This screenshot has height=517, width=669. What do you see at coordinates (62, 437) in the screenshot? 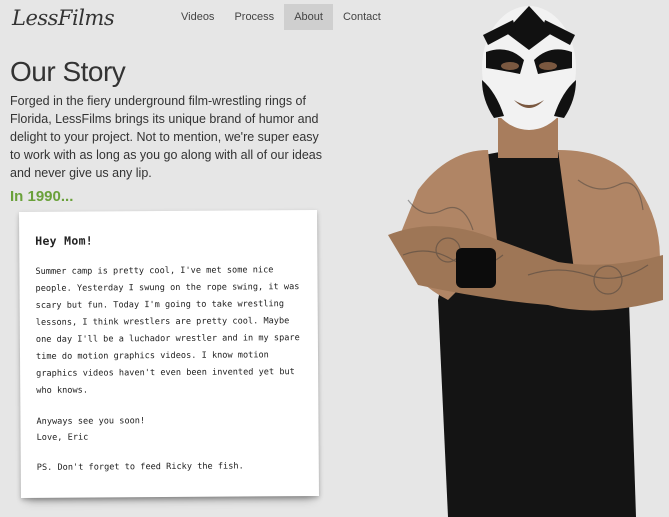
I see `letter-signature: Love, Eric` at bounding box center [62, 437].